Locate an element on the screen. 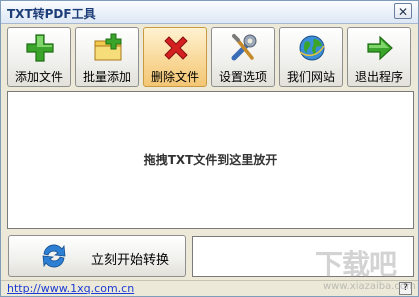 The height and width of the screenshot is (297, 419). progress-panel is located at coordinates (303, 256).